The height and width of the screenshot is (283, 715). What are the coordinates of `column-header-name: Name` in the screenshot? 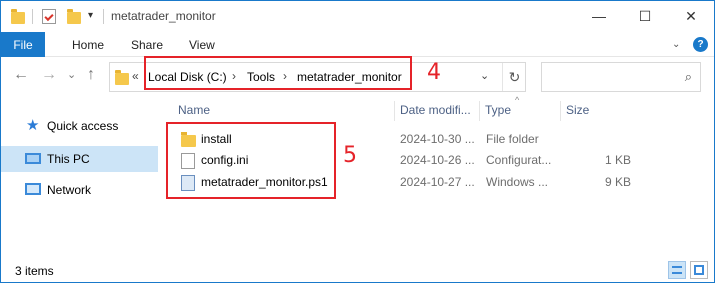 It's located at (194, 110).